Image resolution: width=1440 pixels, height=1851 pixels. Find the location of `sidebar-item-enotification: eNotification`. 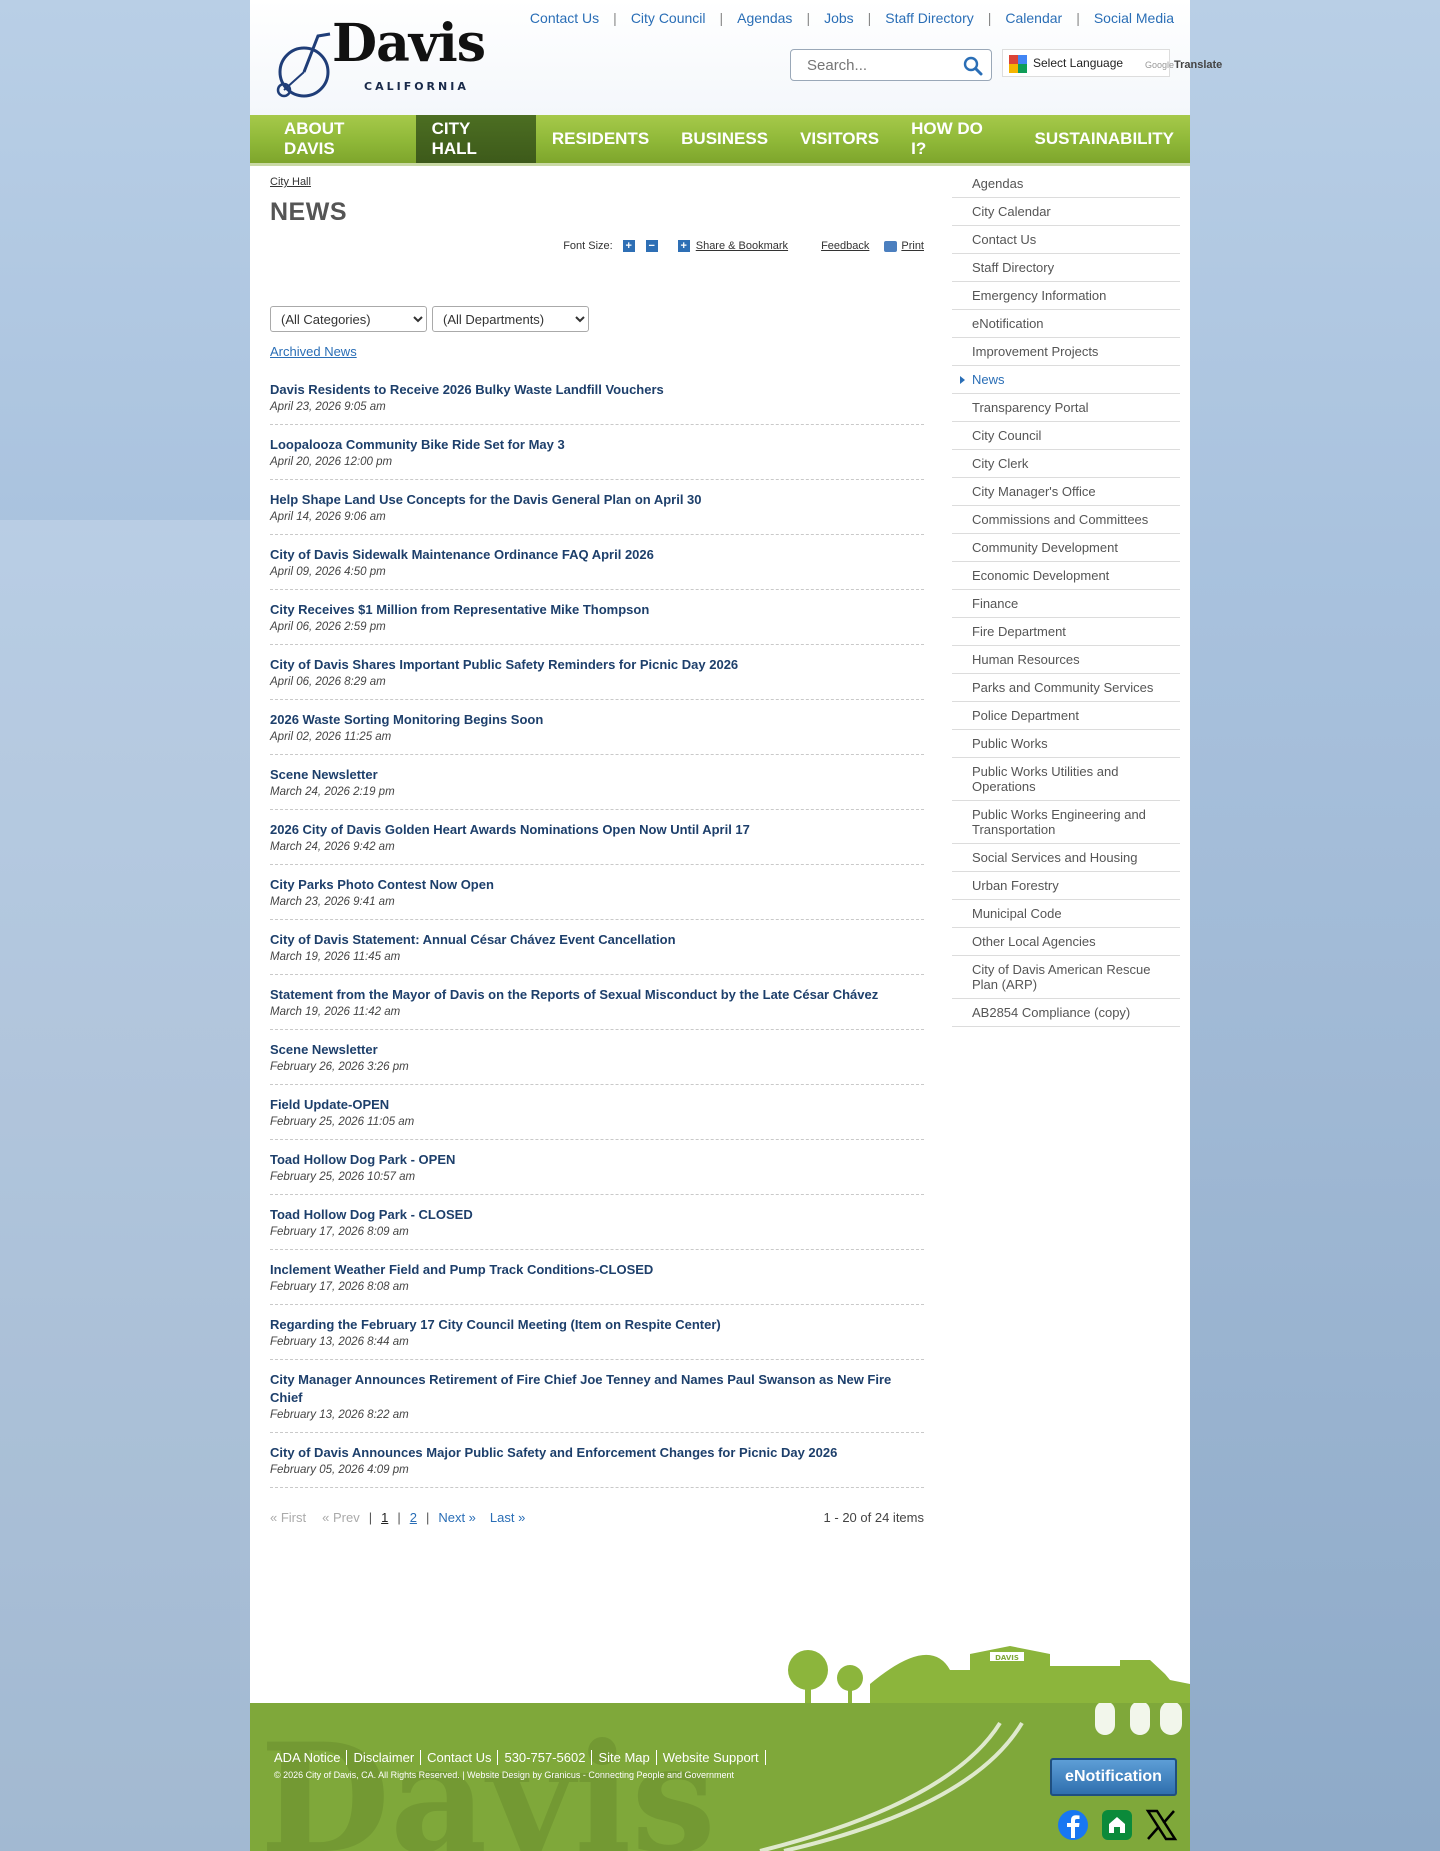

sidebar-item-enotification: eNotification is located at coordinates (1066, 324).